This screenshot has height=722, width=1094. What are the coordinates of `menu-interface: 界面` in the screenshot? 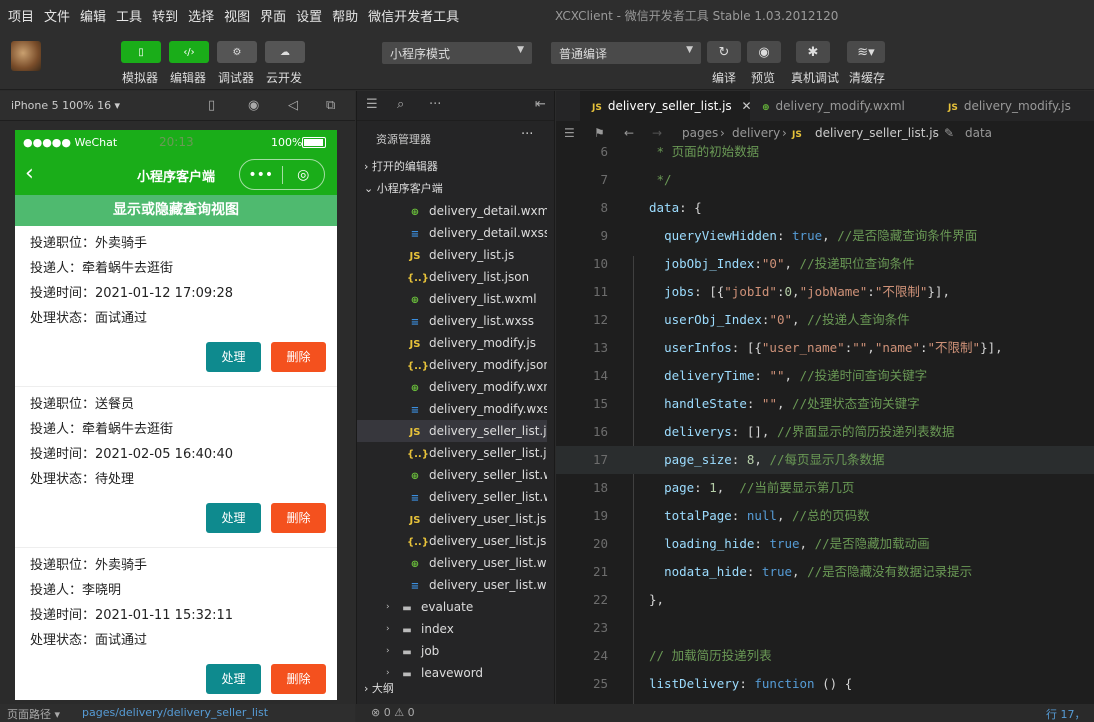 It's located at (273, 15).